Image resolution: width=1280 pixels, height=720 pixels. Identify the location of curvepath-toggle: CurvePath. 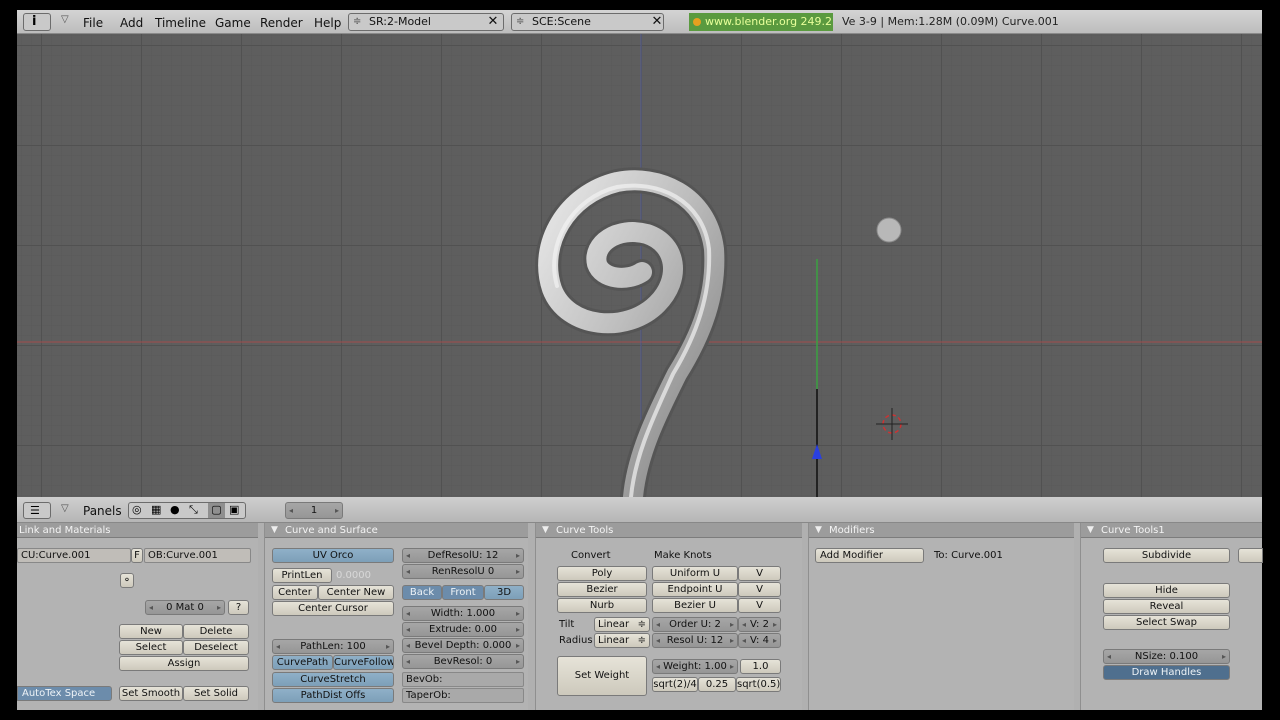
(302, 662).